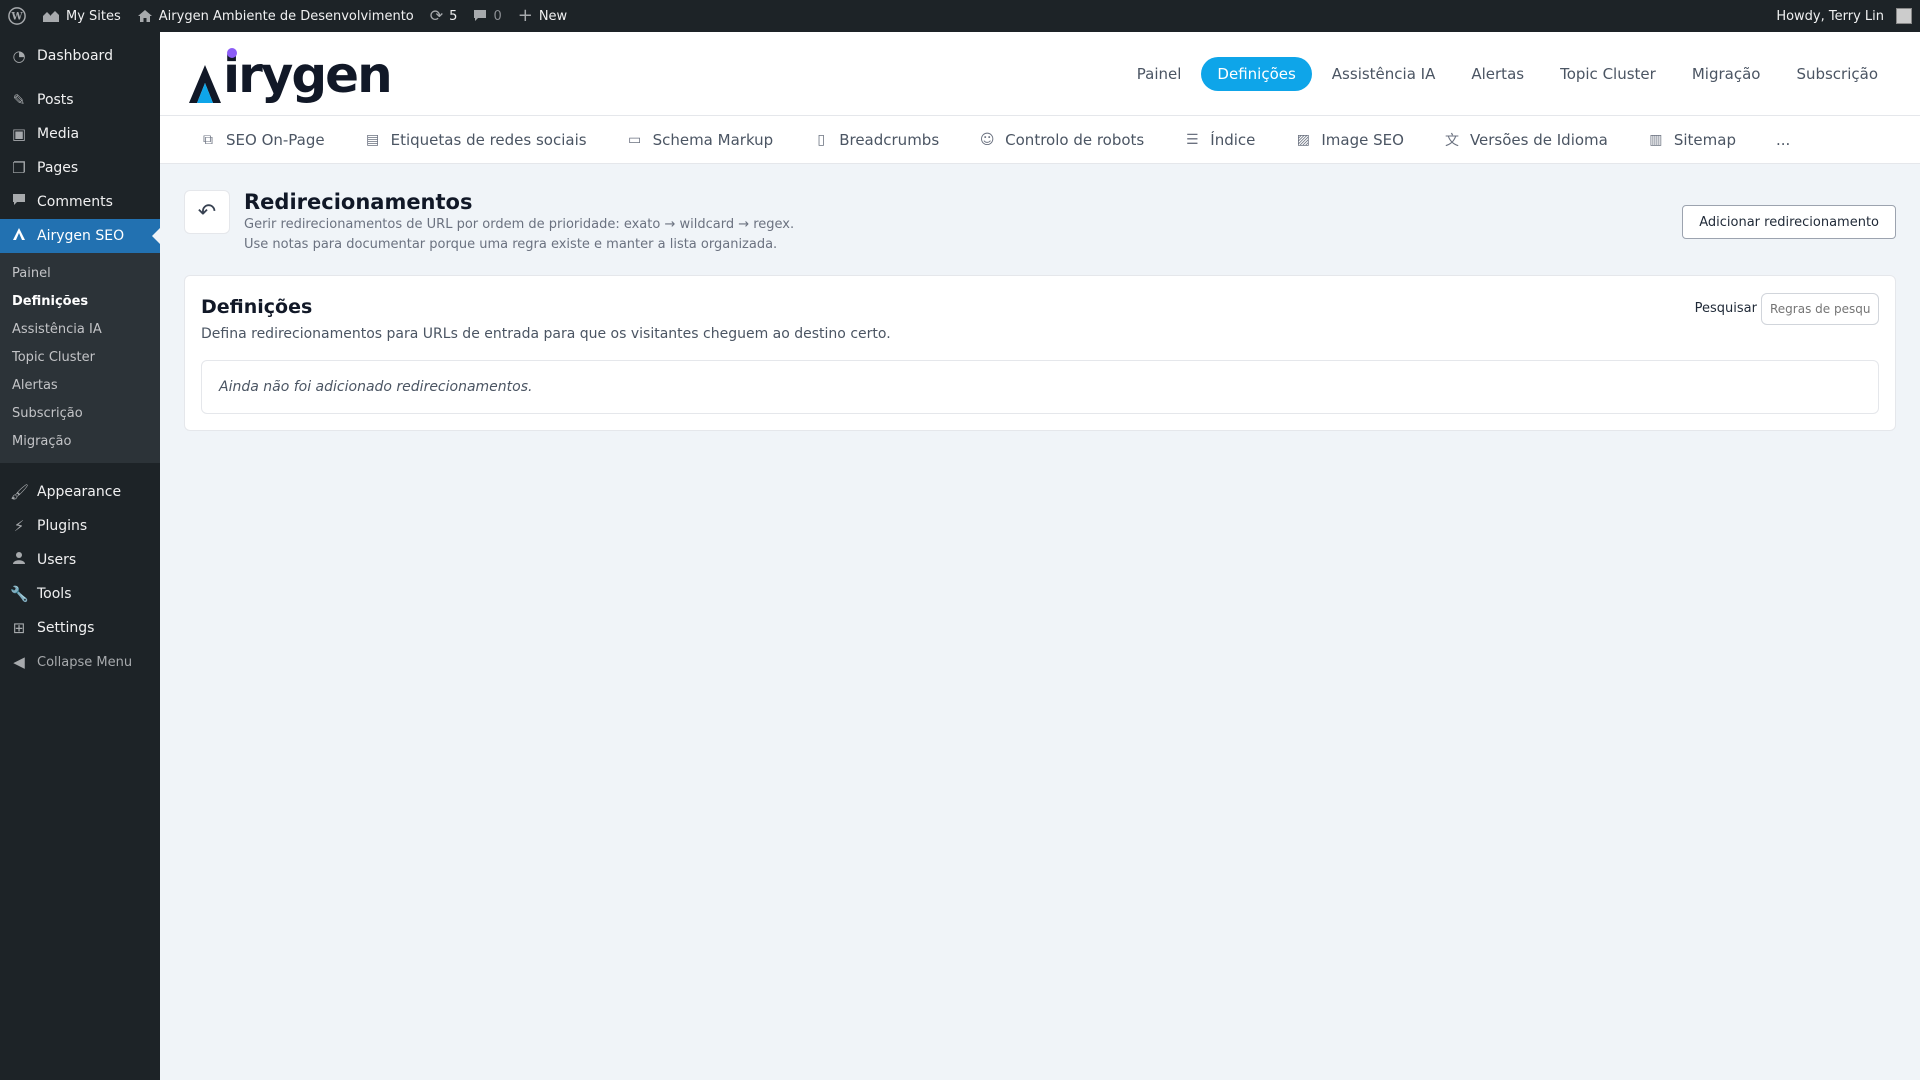 The image size is (1920, 1080). I want to click on nav-subscricao: Subscrição, so click(1837, 74).